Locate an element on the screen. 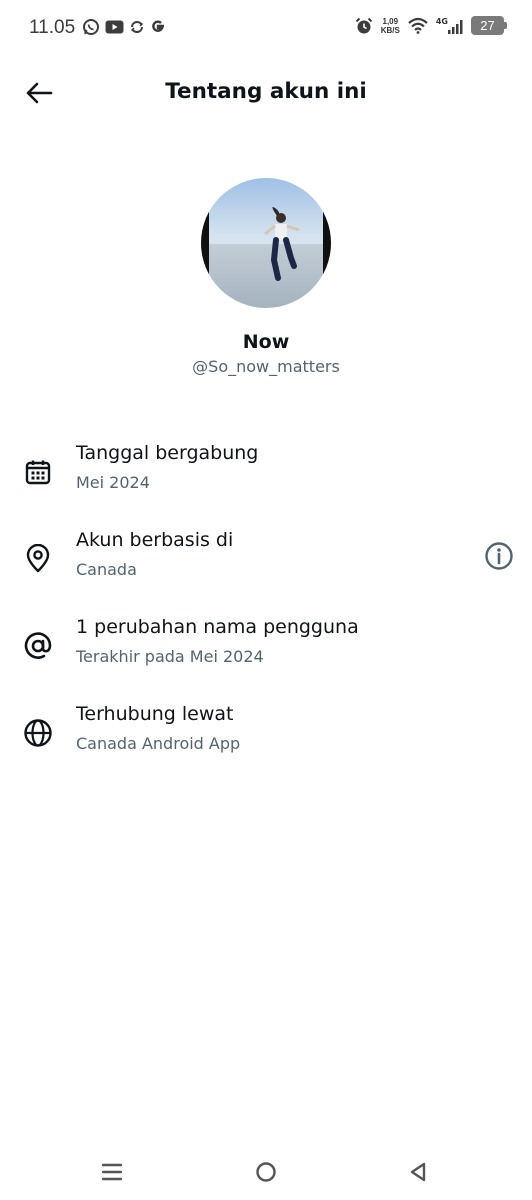  row-title: 1 perubahan nama pengguna is located at coordinates (217, 627).